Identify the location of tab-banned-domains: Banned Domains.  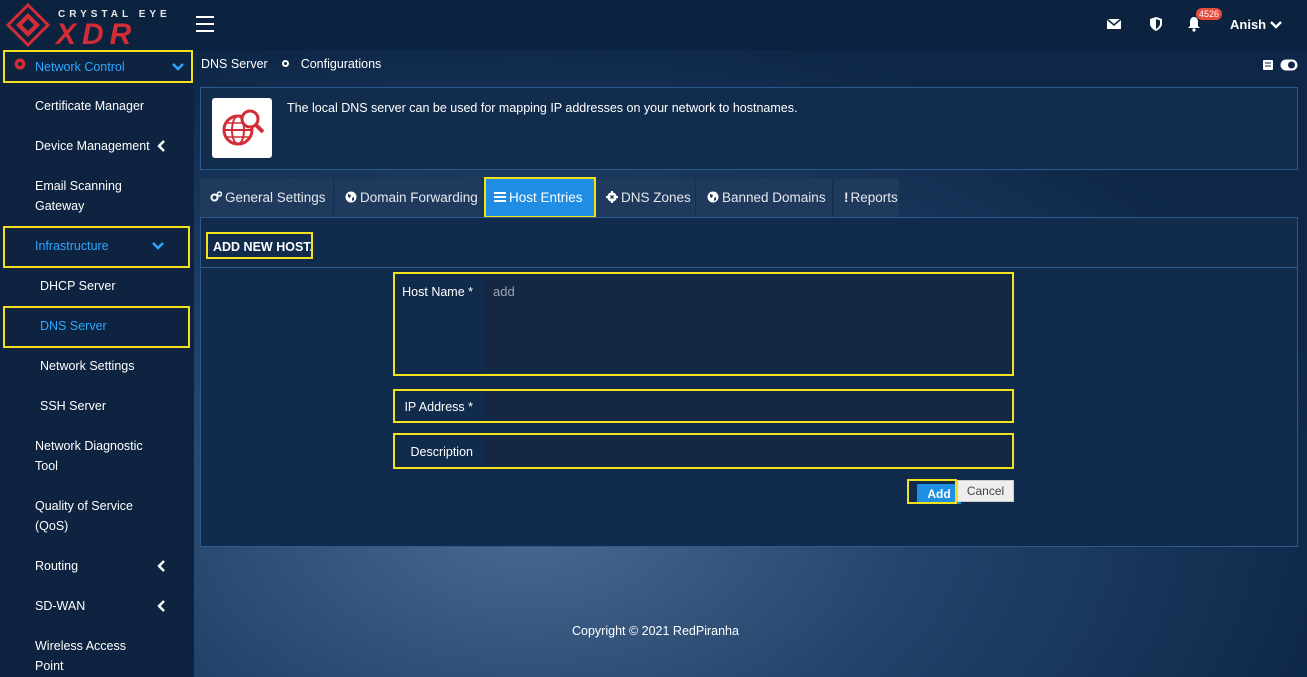
(765, 198).